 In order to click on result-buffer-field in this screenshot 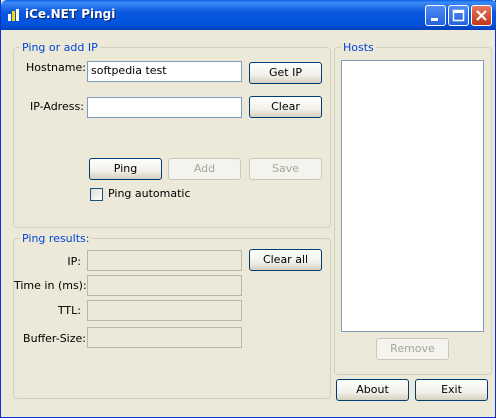, I will do `click(164, 337)`.